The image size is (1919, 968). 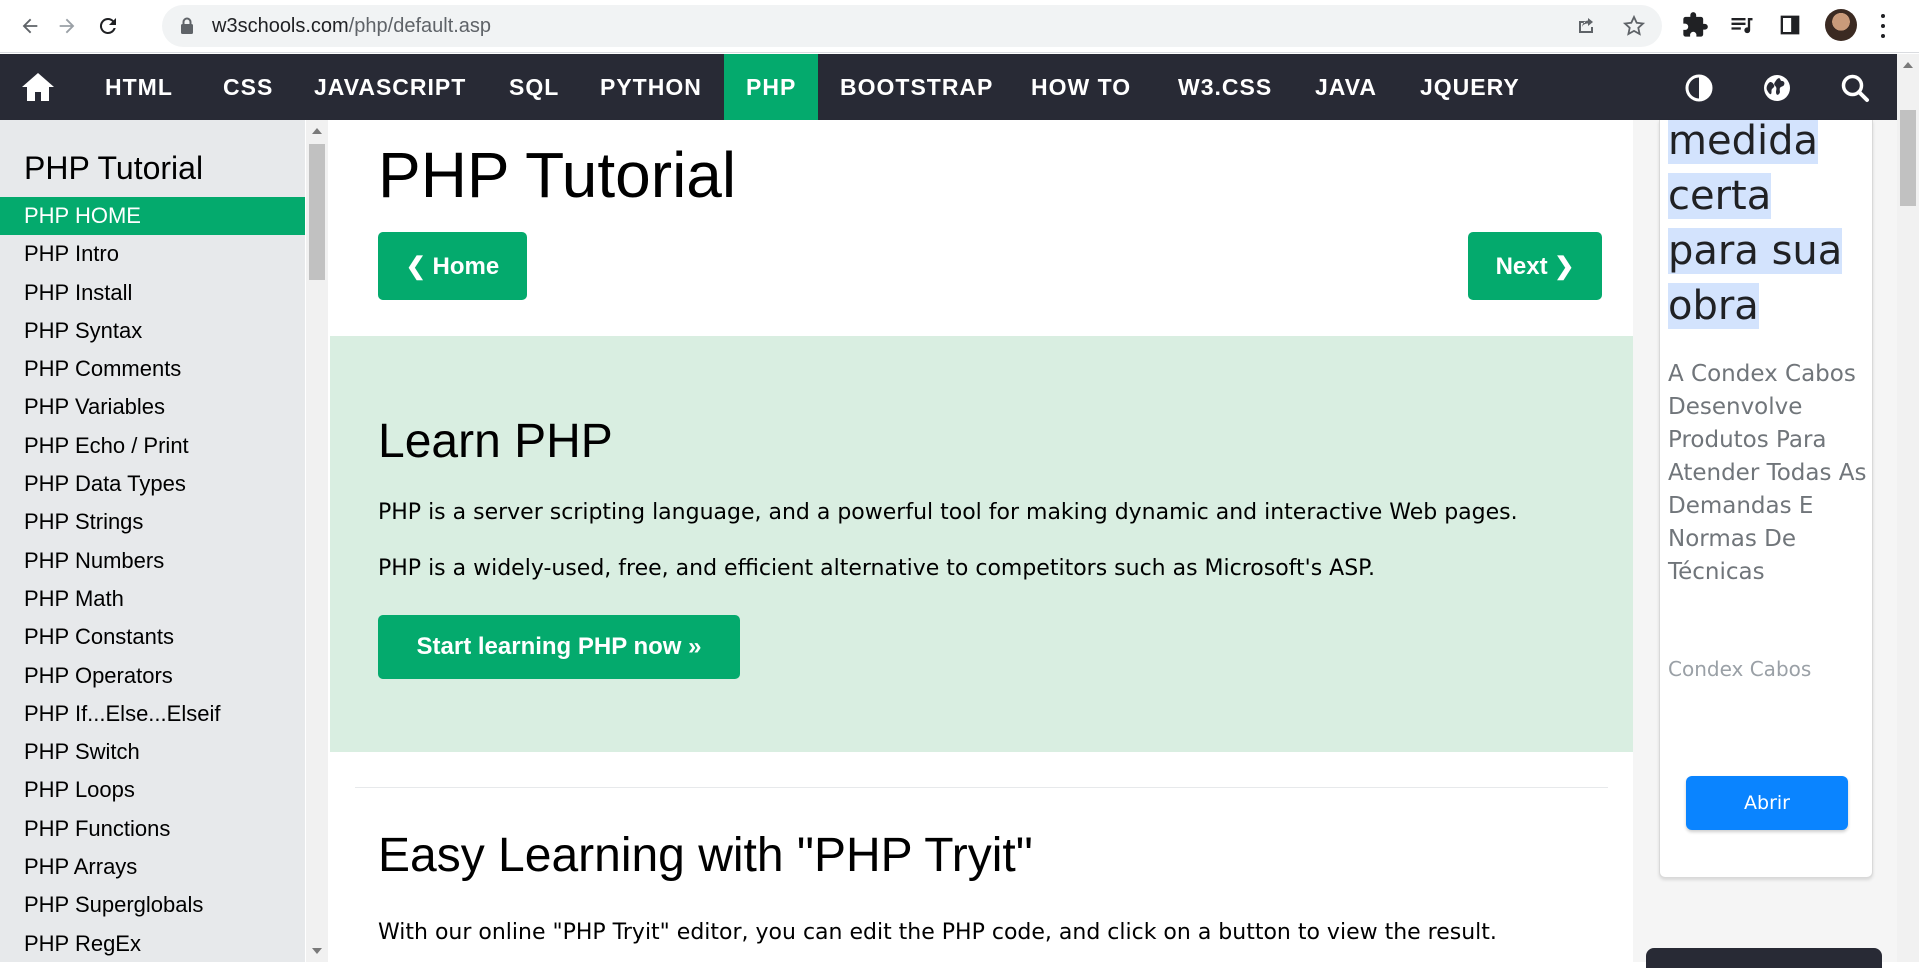 I want to click on sidebar-item-php-loops: PHP Loops, so click(x=152, y=790).